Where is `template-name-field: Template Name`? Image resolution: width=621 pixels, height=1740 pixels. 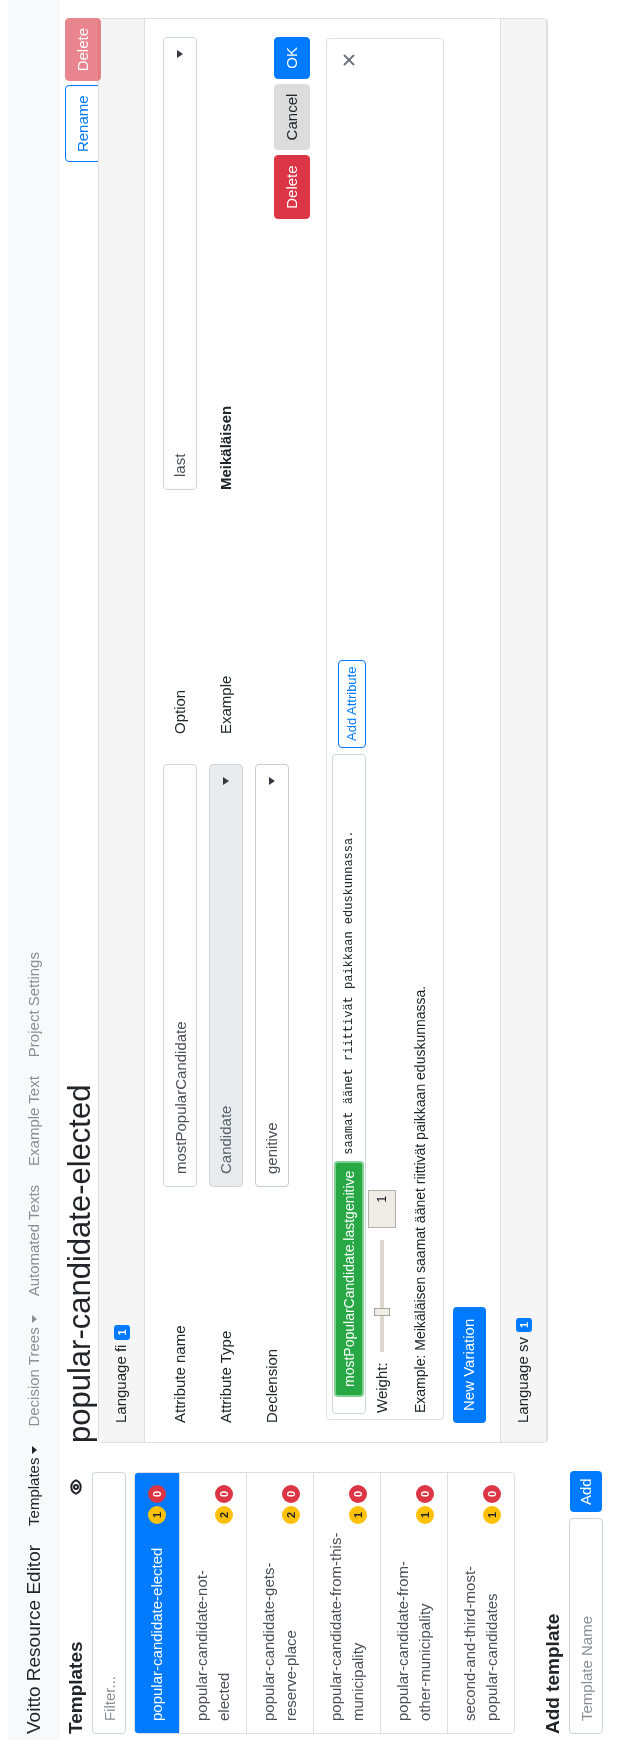 template-name-field: Template Name is located at coordinates (586, 1626).